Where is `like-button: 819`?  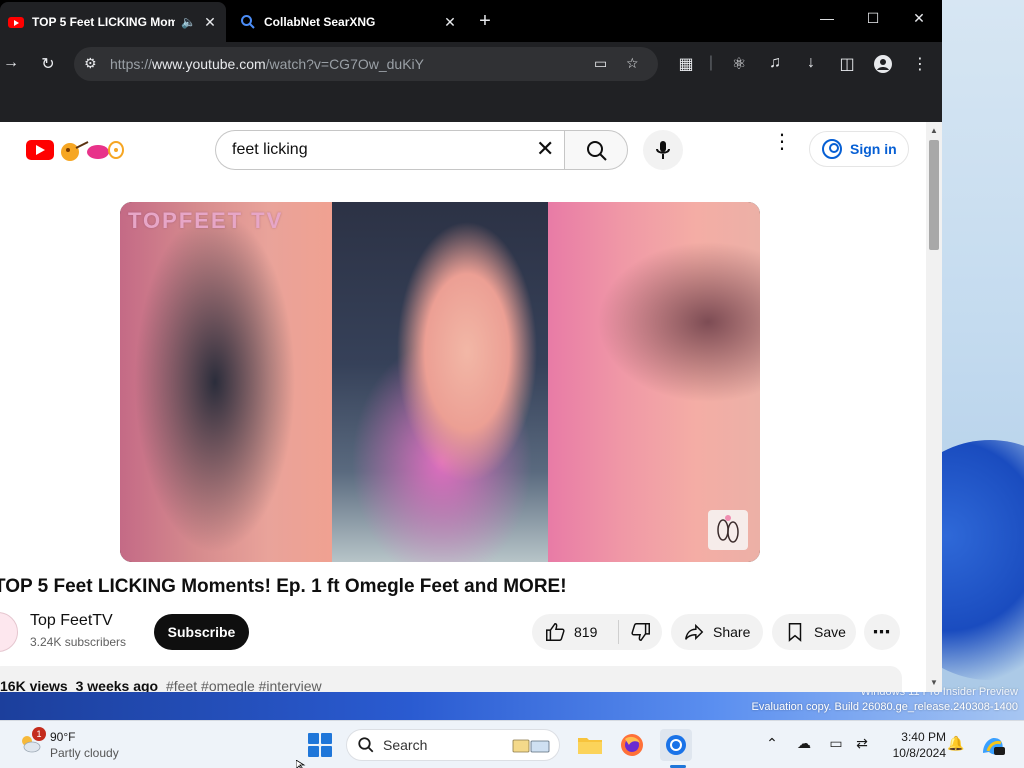 like-button: 819 is located at coordinates (575, 632).